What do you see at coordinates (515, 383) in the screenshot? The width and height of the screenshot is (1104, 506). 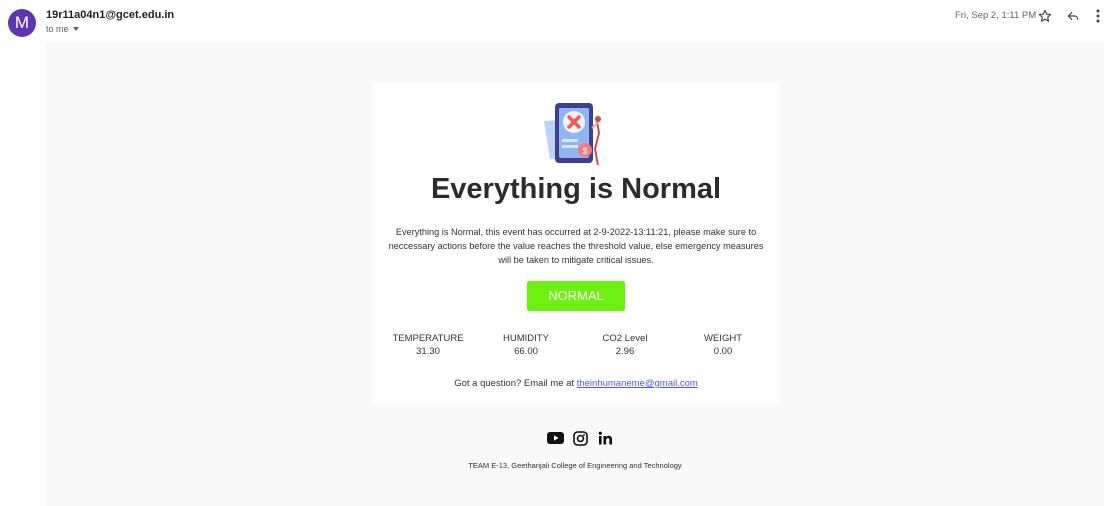 I see `contact-prefix: Got a question? Email me at` at bounding box center [515, 383].